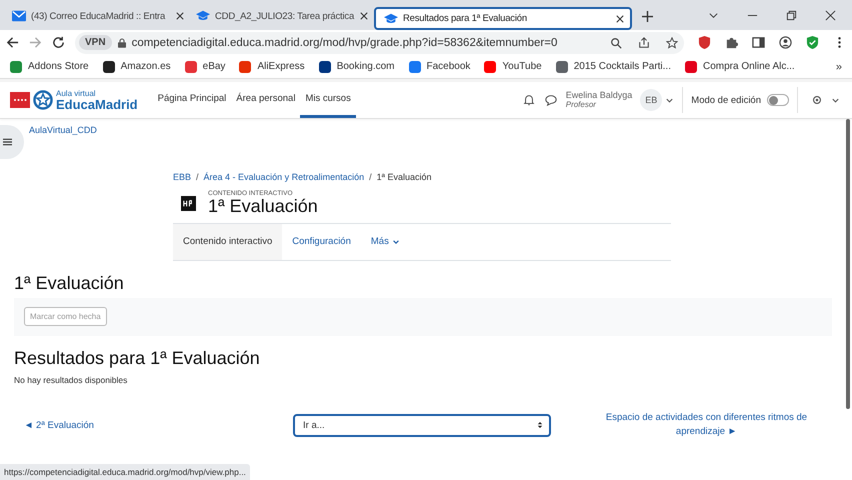 This screenshot has height=480, width=852. I want to click on activity-title: 1ª Evaluación, so click(263, 207).